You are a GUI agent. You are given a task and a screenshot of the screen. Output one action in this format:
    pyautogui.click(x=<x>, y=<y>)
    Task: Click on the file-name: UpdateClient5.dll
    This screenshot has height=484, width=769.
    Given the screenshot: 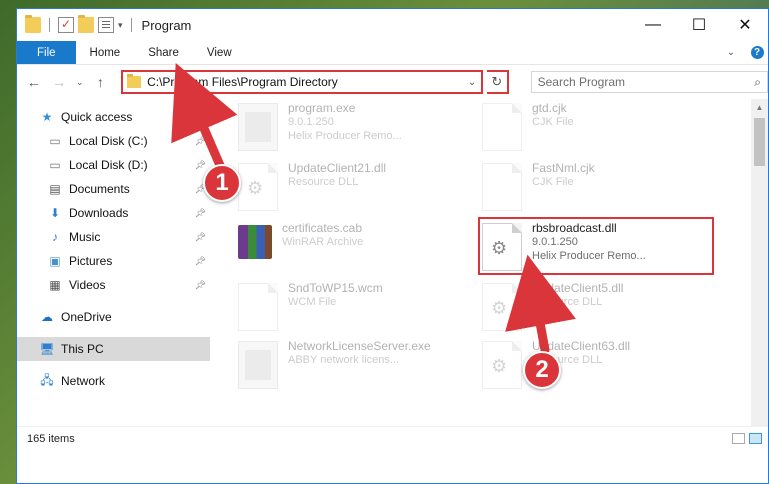 What is the action you would take?
    pyautogui.click(x=578, y=288)
    